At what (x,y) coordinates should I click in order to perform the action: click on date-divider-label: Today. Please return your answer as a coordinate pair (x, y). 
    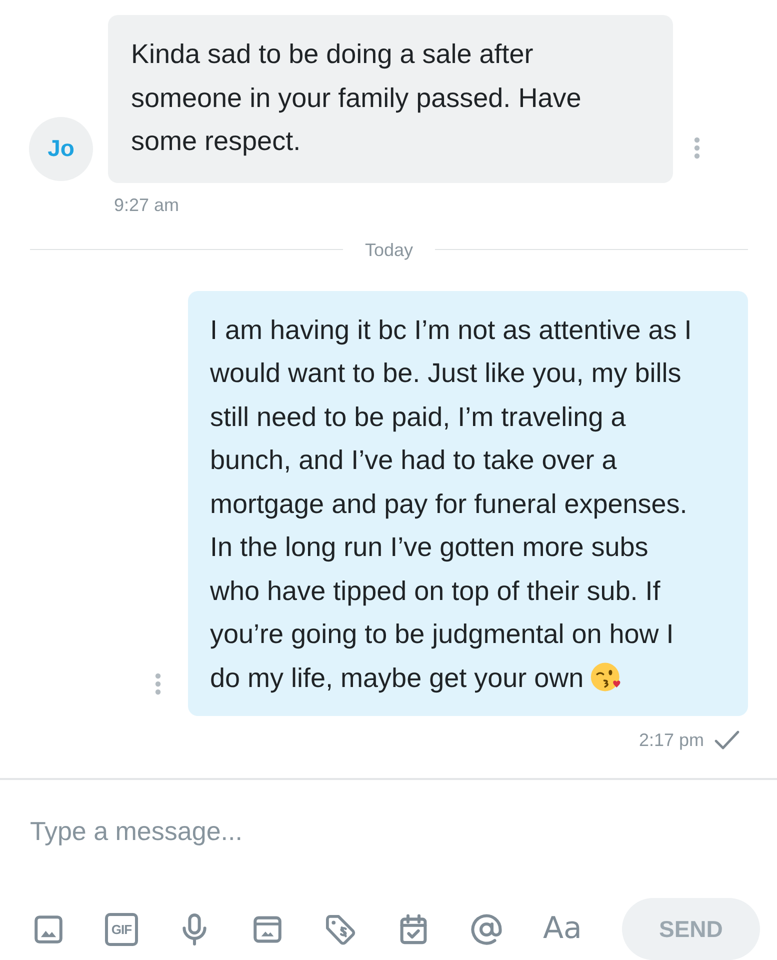
    Looking at the image, I should click on (389, 249).